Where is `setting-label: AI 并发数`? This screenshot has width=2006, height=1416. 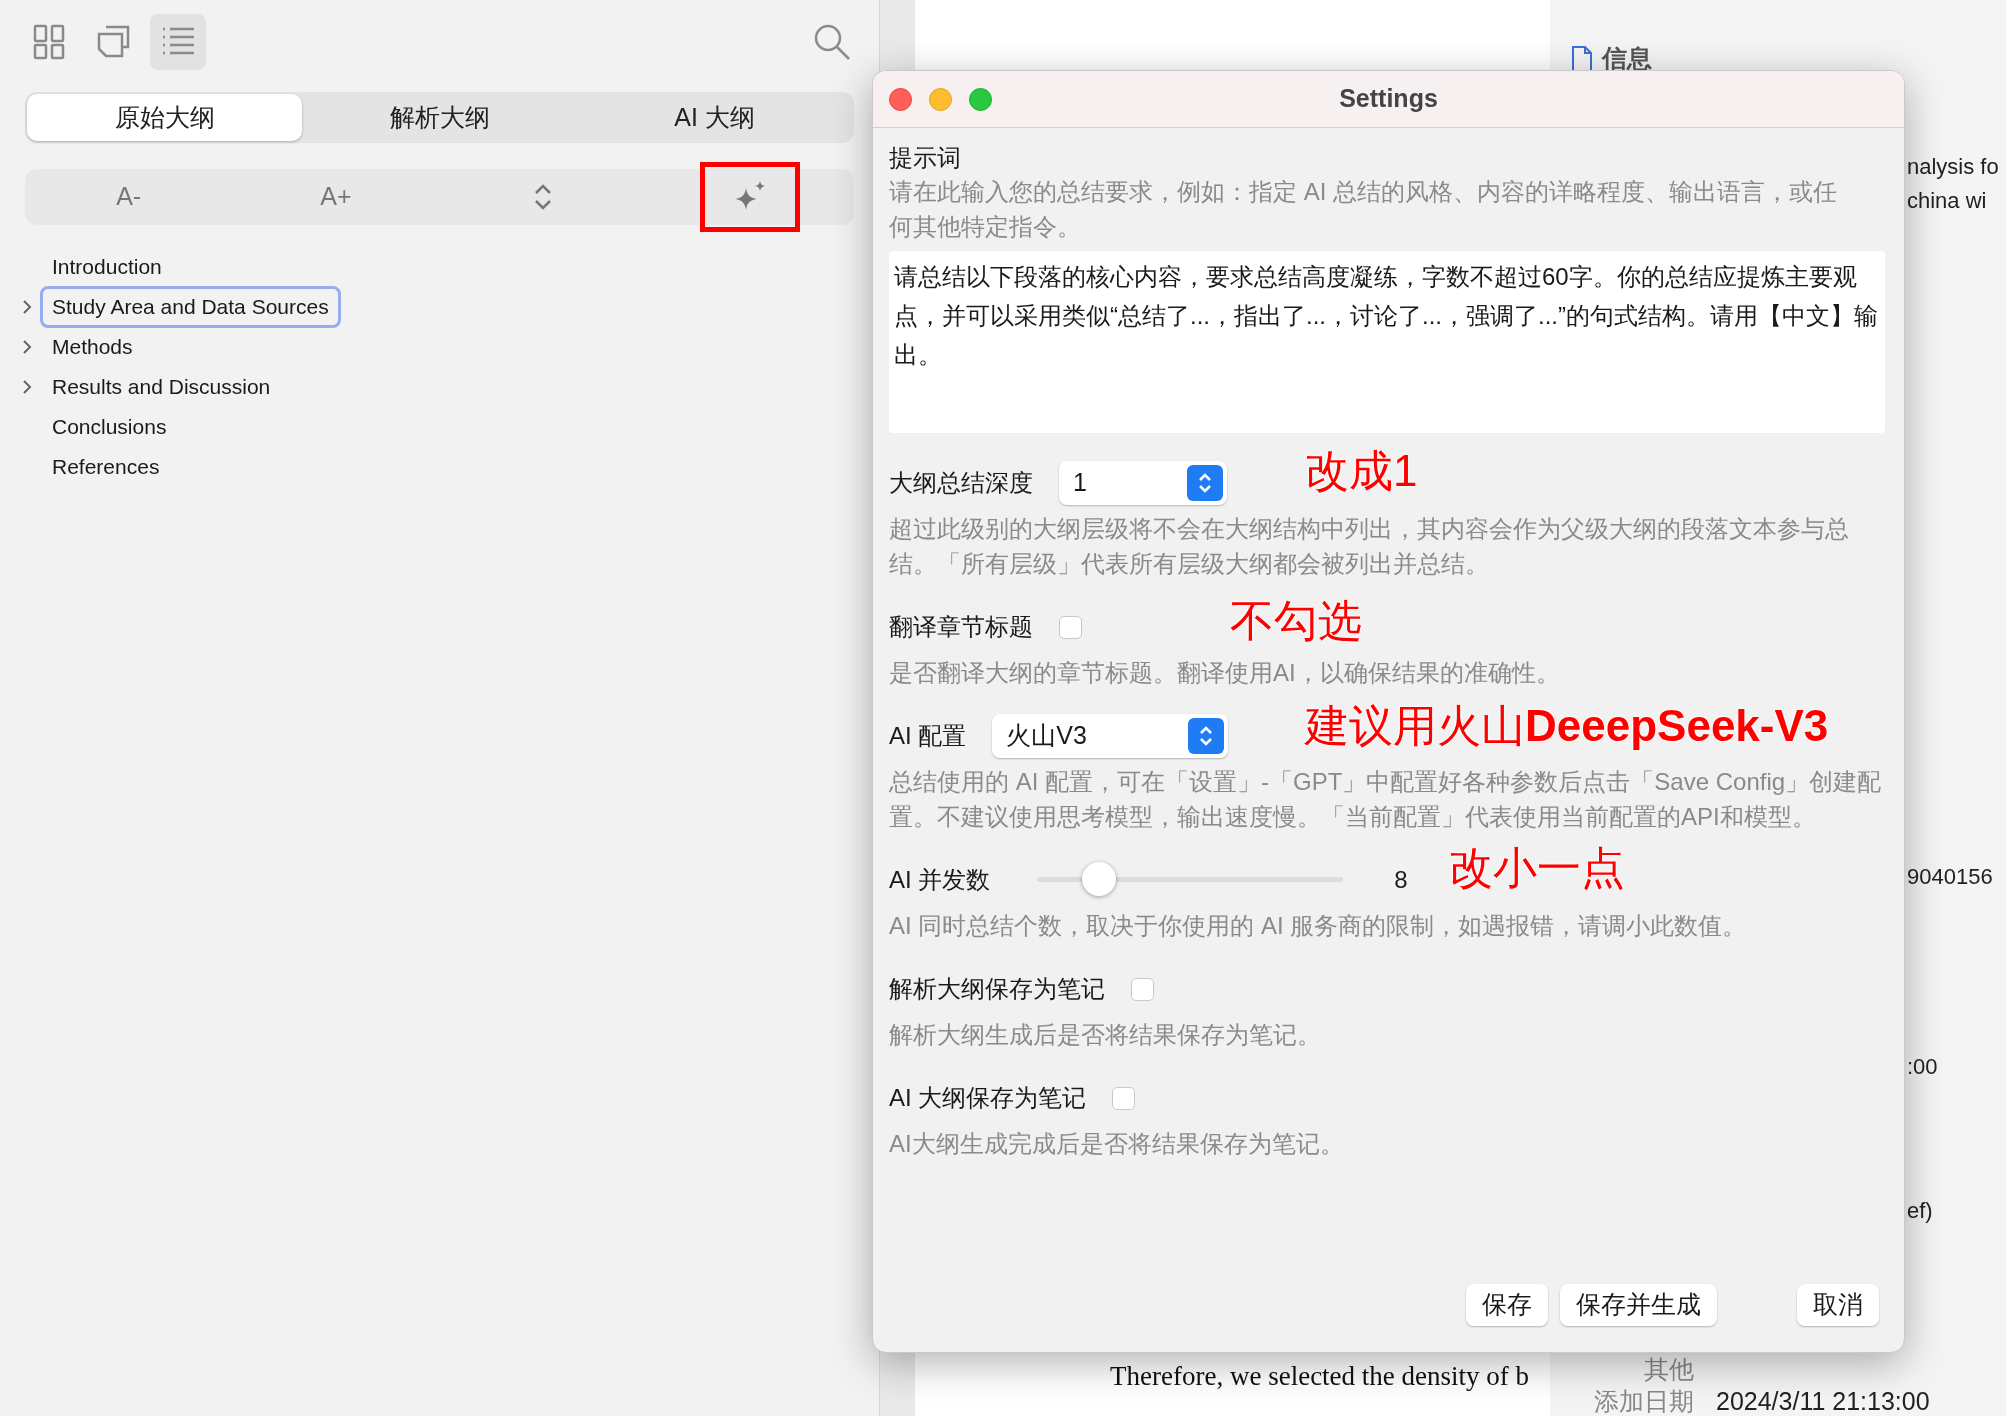
setting-label: AI 并发数 is located at coordinates (940, 880).